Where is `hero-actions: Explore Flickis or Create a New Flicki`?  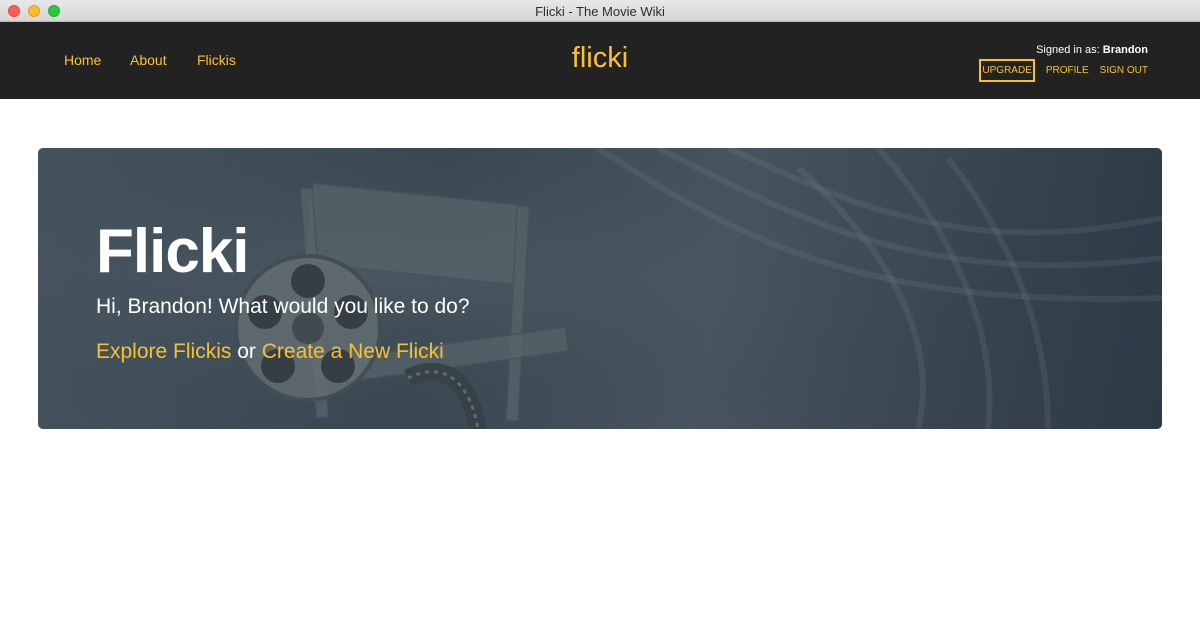
hero-actions: Explore Flickis or Create a New Flicki is located at coordinates (270, 352).